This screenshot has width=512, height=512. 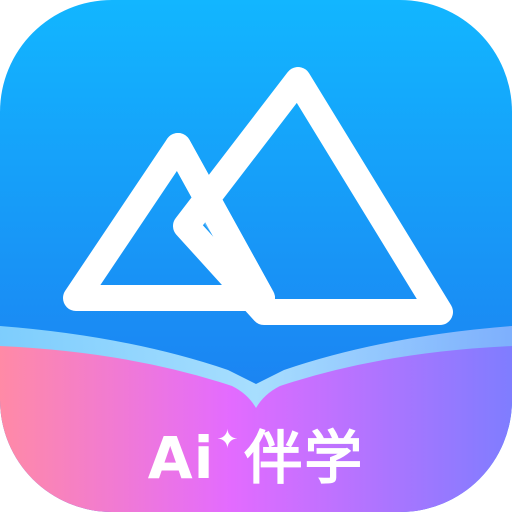 What do you see at coordinates (304, 458) in the screenshot?
I see `companion-learning-text: 伴学` at bounding box center [304, 458].